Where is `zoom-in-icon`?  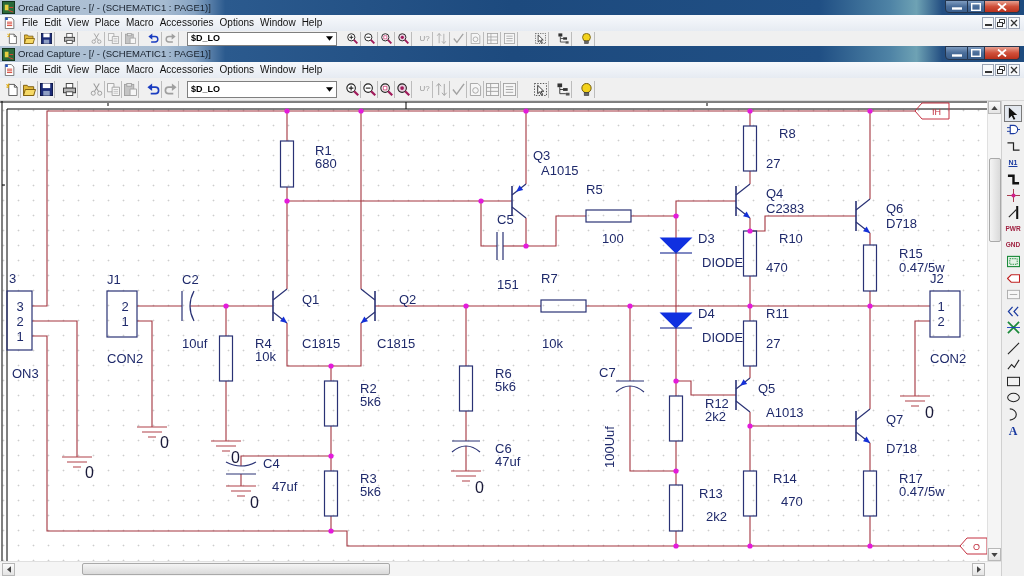
zoom-in-icon is located at coordinates (352, 89).